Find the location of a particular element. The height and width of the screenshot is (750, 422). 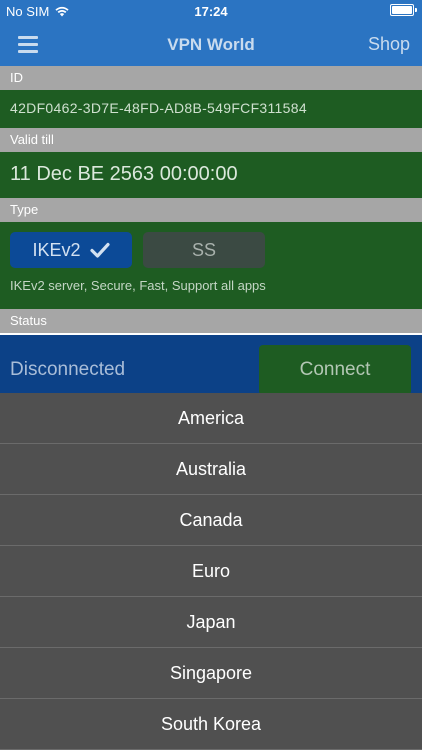

valid-till-section: 11 Dec BE 2563 00:00:00 is located at coordinates (211, 175).